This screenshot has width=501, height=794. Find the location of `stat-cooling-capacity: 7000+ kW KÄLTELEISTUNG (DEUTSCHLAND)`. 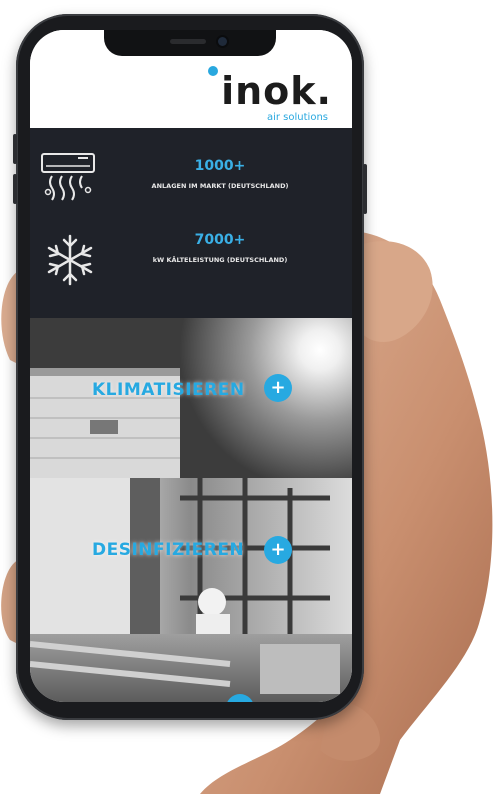

stat-cooling-capacity: 7000+ kW KÄLTELEISTUNG (DEUTSCHLAND) is located at coordinates (191, 264).